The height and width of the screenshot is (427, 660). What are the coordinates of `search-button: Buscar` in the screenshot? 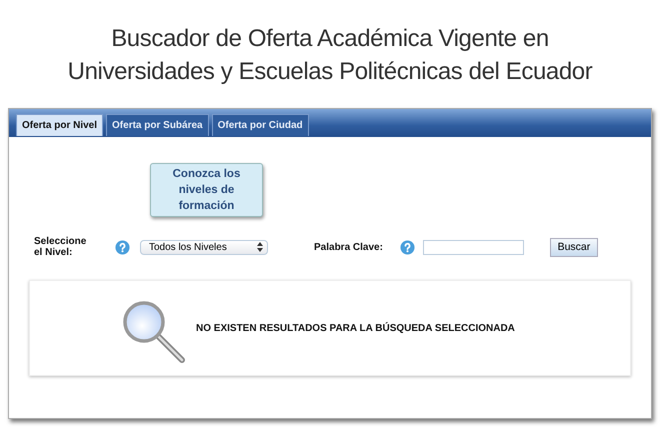 It's located at (574, 247).